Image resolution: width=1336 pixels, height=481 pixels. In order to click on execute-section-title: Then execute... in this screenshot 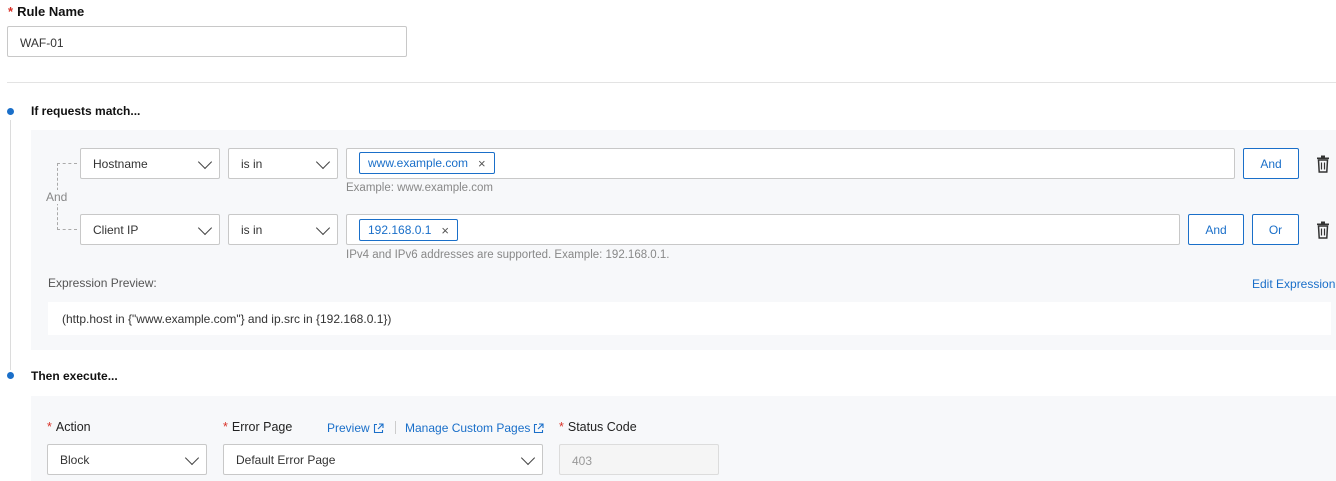, I will do `click(74, 376)`.